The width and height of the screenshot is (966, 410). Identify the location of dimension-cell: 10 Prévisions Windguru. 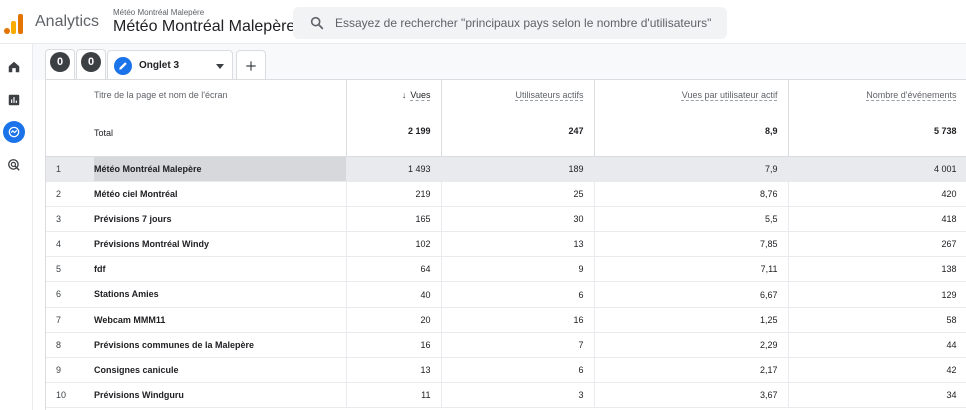
(196, 395).